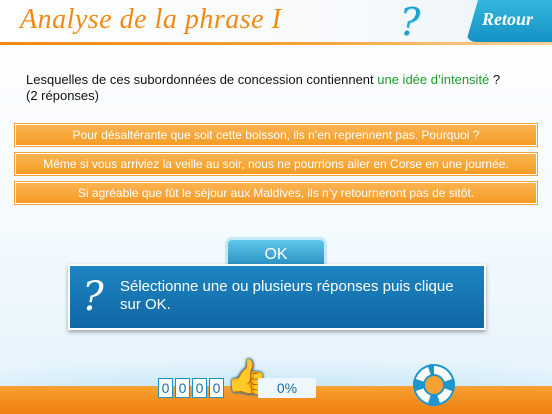  What do you see at coordinates (62, 95) in the screenshot?
I see `question-note: (2 réponses)` at bounding box center [62, 95].